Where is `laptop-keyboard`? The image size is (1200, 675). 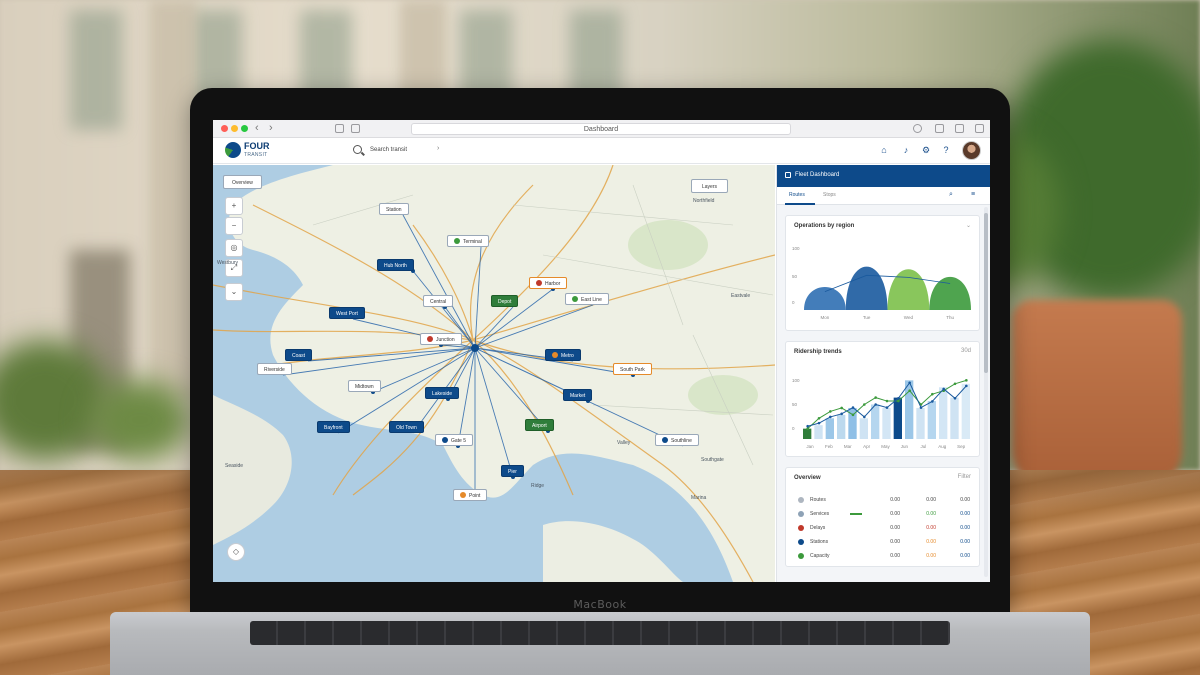
laptop-keyboard is located at coordinates (600, 633).